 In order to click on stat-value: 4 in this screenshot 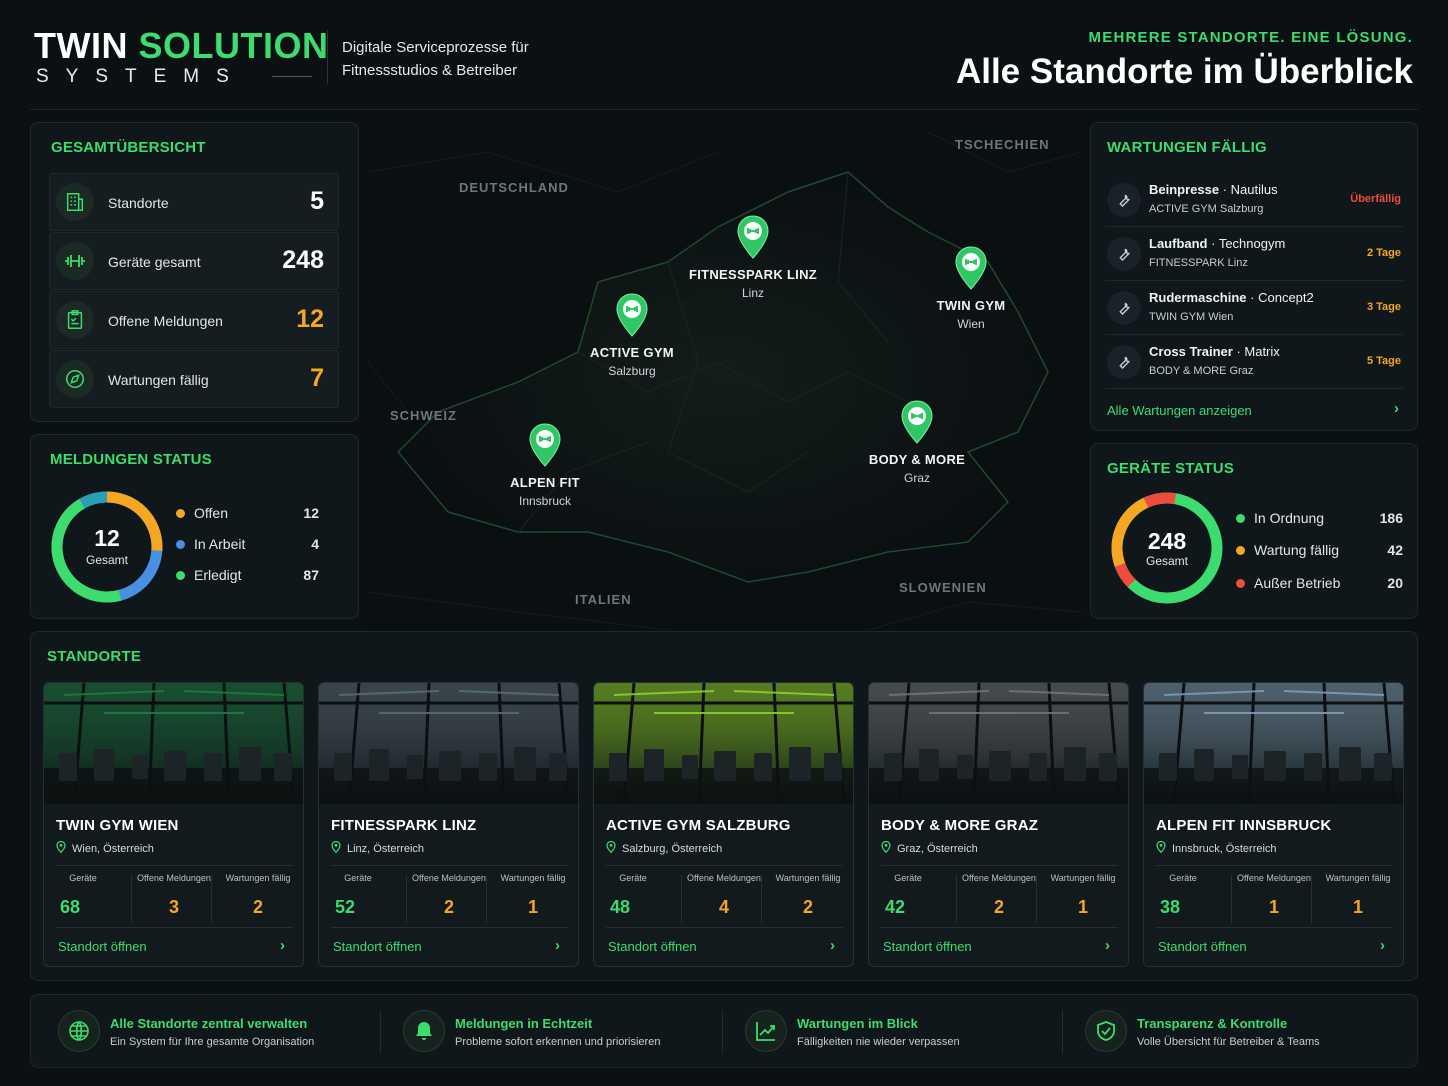, I will do `click(723, 907)`.